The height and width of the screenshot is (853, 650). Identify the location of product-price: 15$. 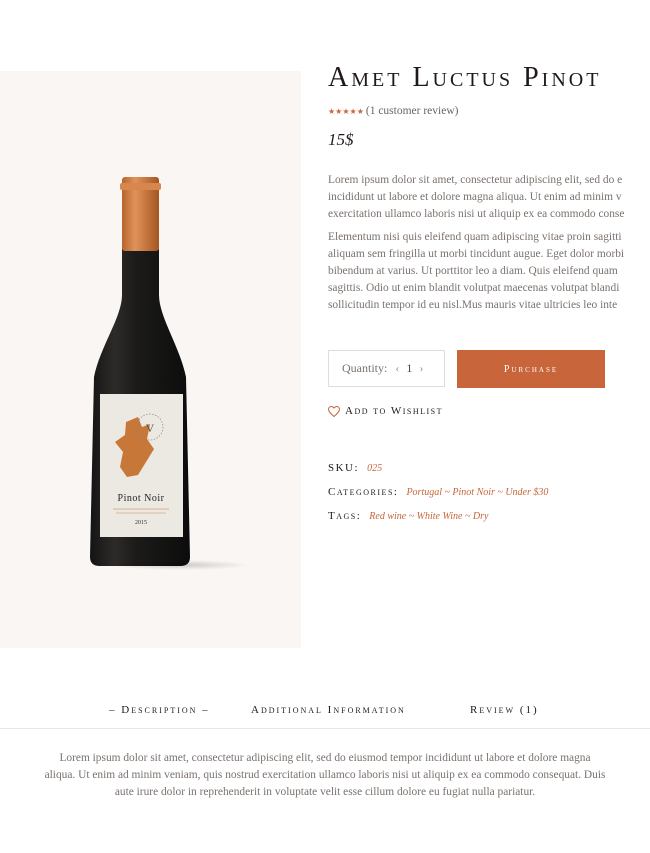
(341, 139).